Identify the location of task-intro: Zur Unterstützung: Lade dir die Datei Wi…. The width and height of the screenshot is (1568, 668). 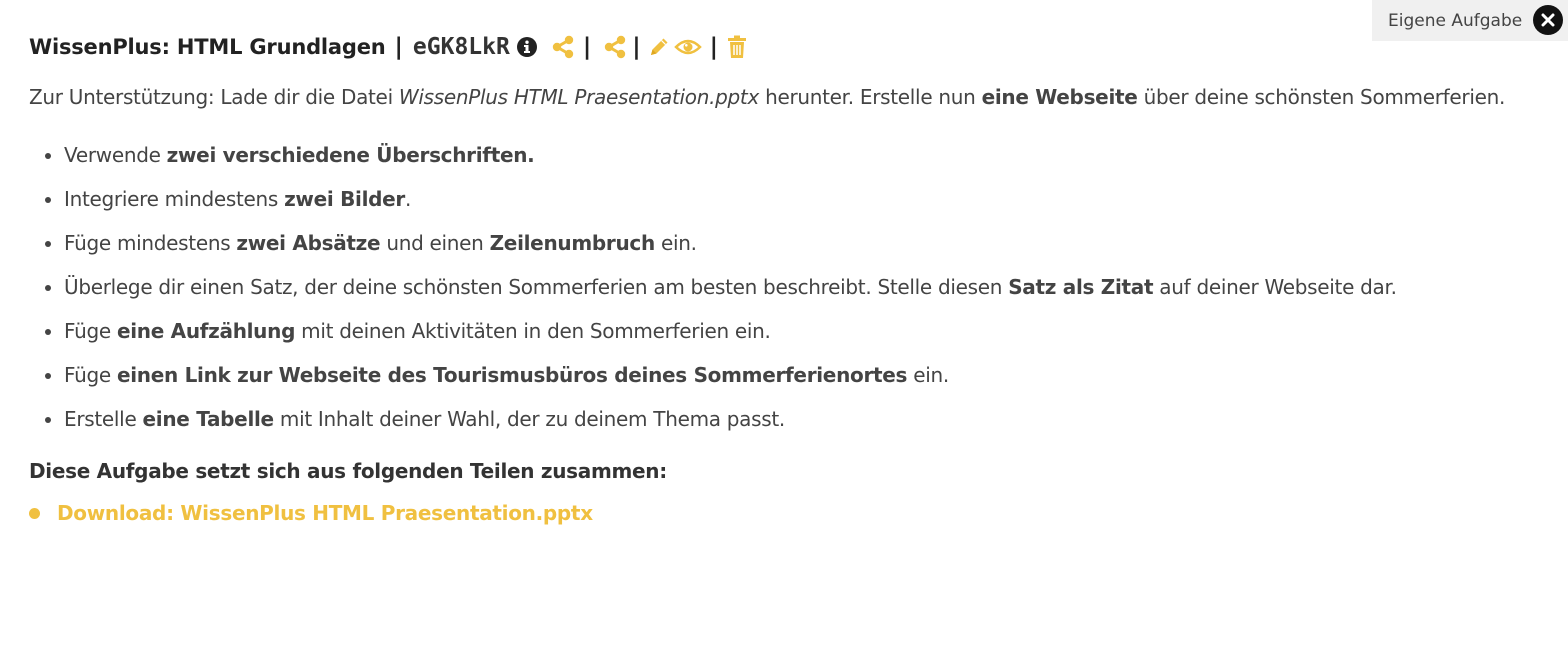
(767, 97).